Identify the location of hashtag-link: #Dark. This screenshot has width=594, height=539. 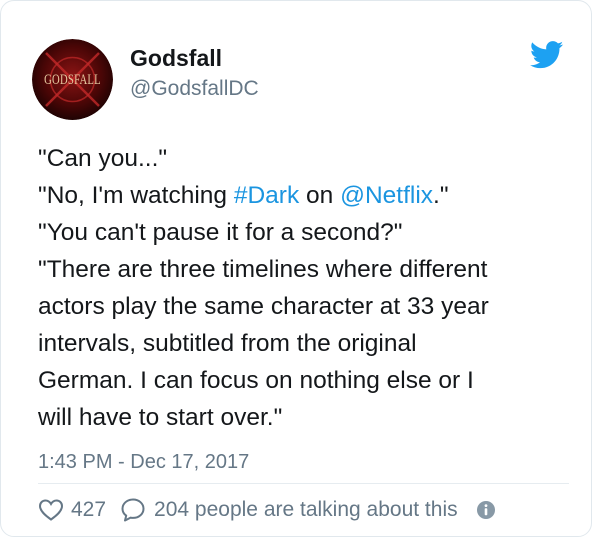
(266, 195).